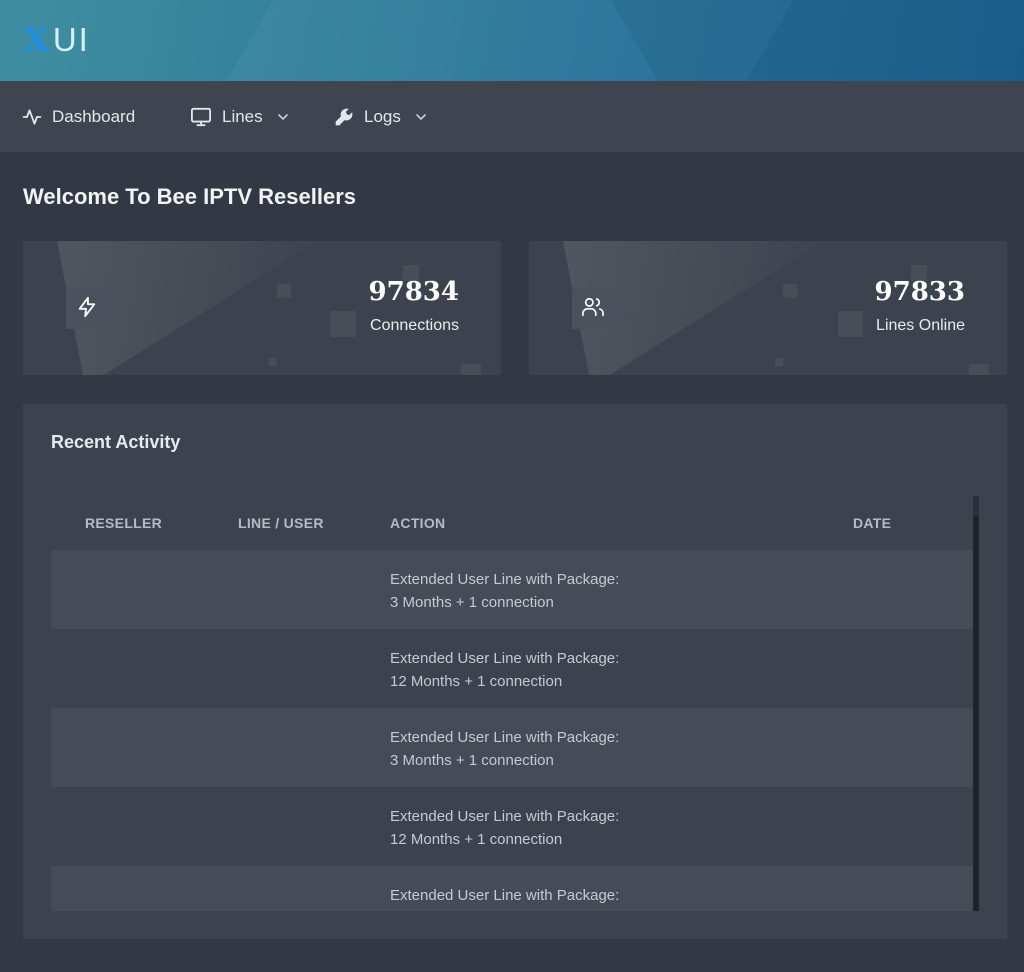  Describe the element at coordinates (768, 308) in the screenshot. I see `stat-card-lines-online: 97833 Lines Online` at that location.